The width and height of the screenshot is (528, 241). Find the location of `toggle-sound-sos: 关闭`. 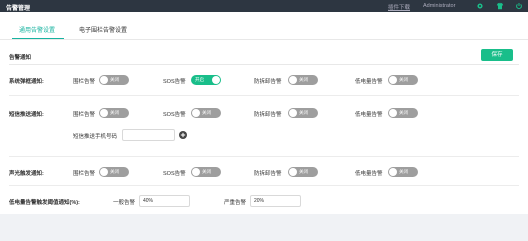

toggle-sound-sos: 关闭 is located at coordinates (206, 172).